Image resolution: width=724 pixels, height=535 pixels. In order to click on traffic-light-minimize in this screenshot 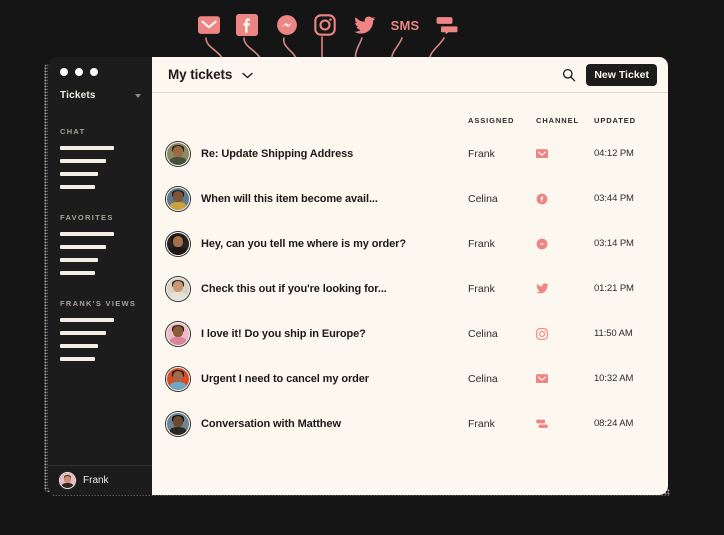, I will do `click(79, 72)`.